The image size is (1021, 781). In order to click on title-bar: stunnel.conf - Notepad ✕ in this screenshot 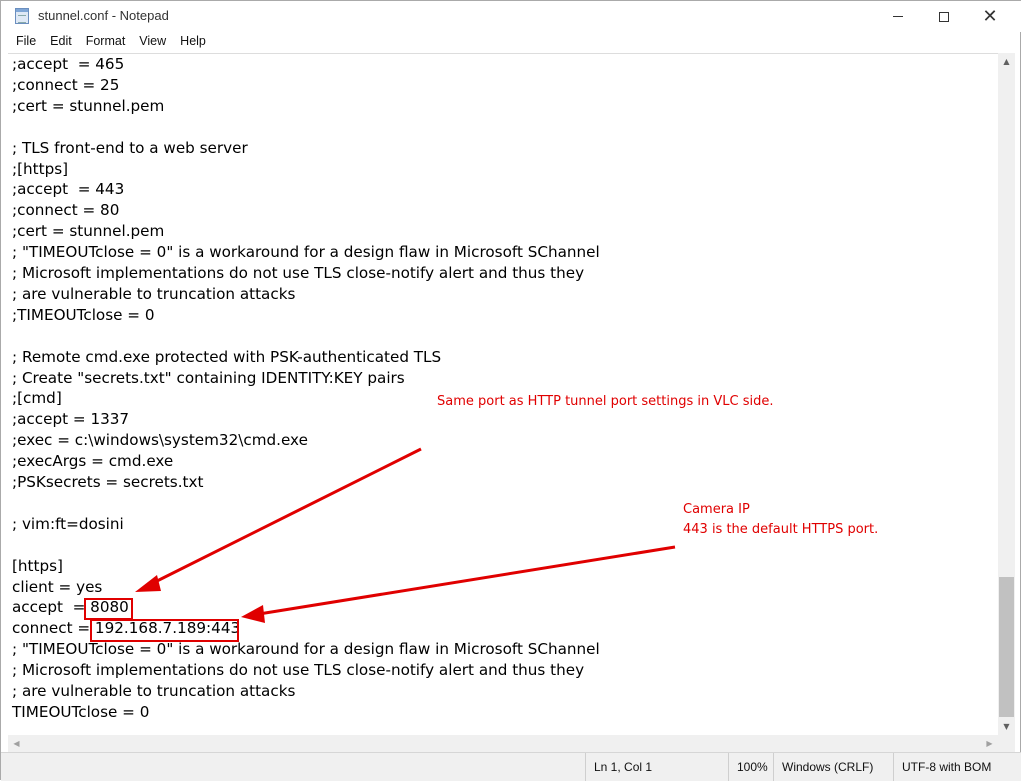, I will do `click(511, 16)`.